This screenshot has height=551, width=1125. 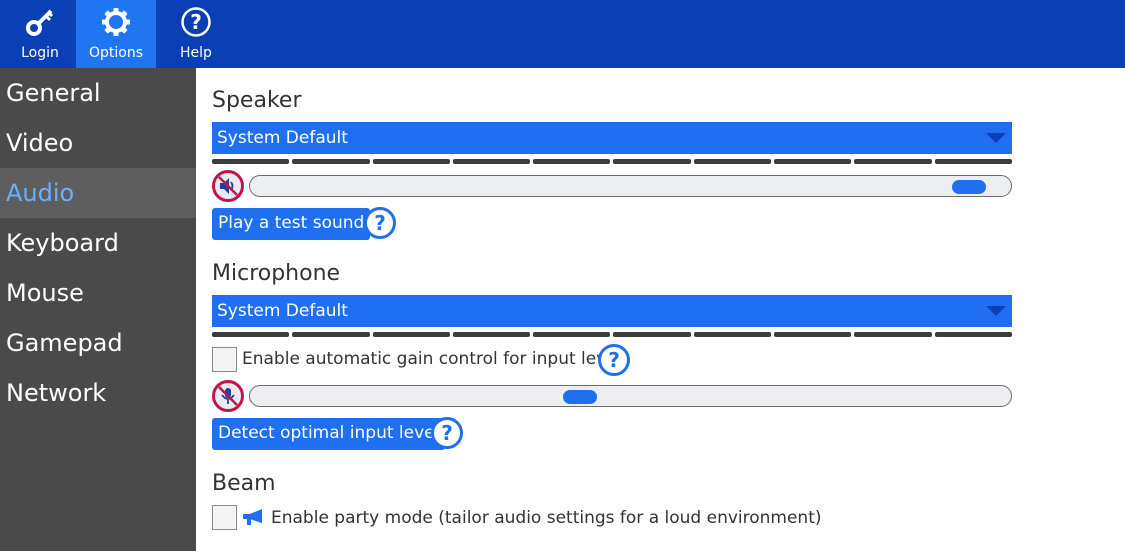 I want to click on sidebar-item-gamepad: Gamepad, so click(x=98, y=343).